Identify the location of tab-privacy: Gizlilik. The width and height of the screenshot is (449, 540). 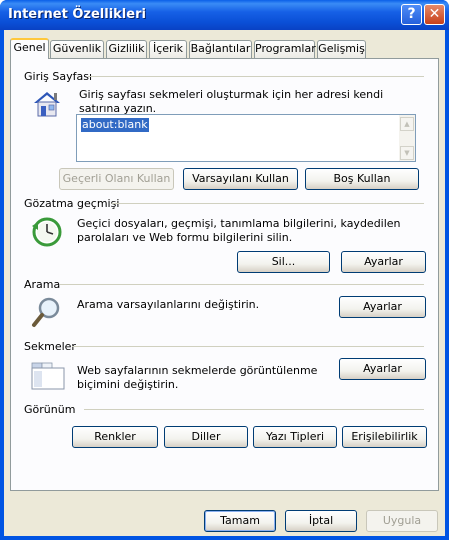
(126, 49).